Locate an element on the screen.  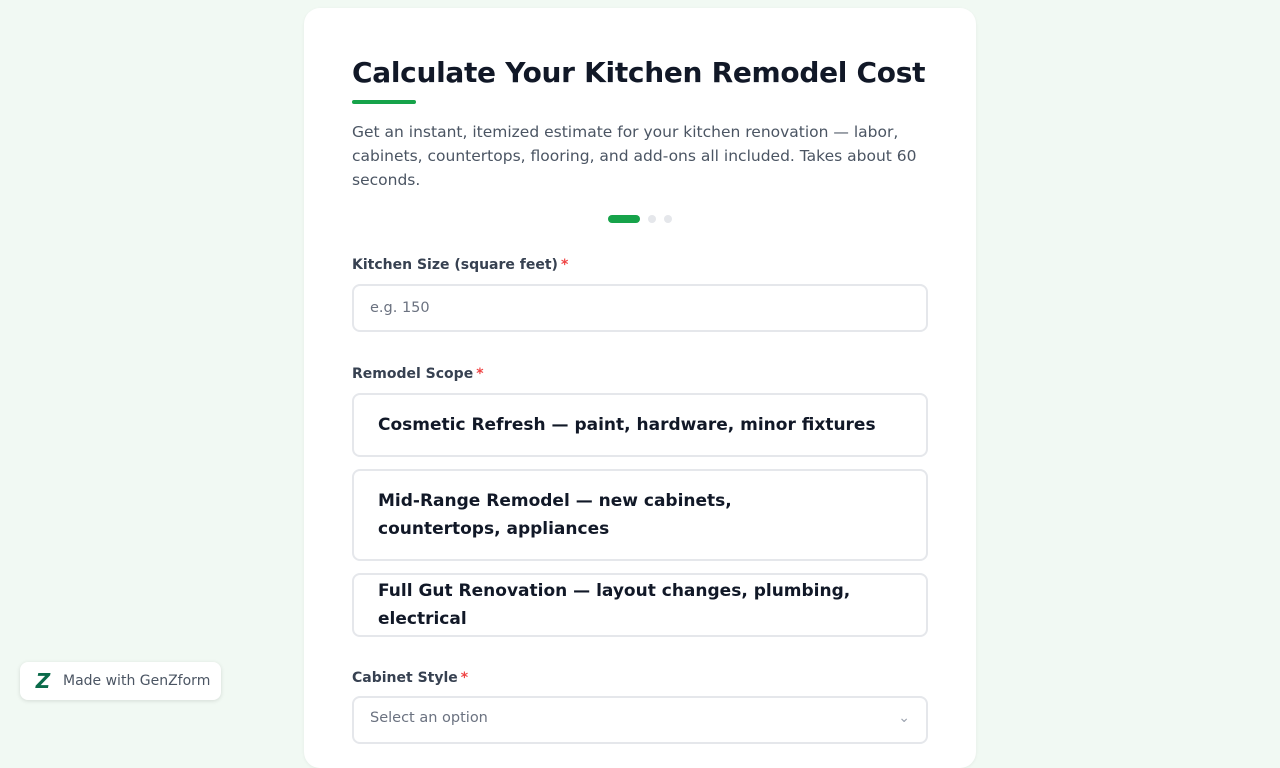
genzform-logo-icon: Z is located at coordinates (43, 681).